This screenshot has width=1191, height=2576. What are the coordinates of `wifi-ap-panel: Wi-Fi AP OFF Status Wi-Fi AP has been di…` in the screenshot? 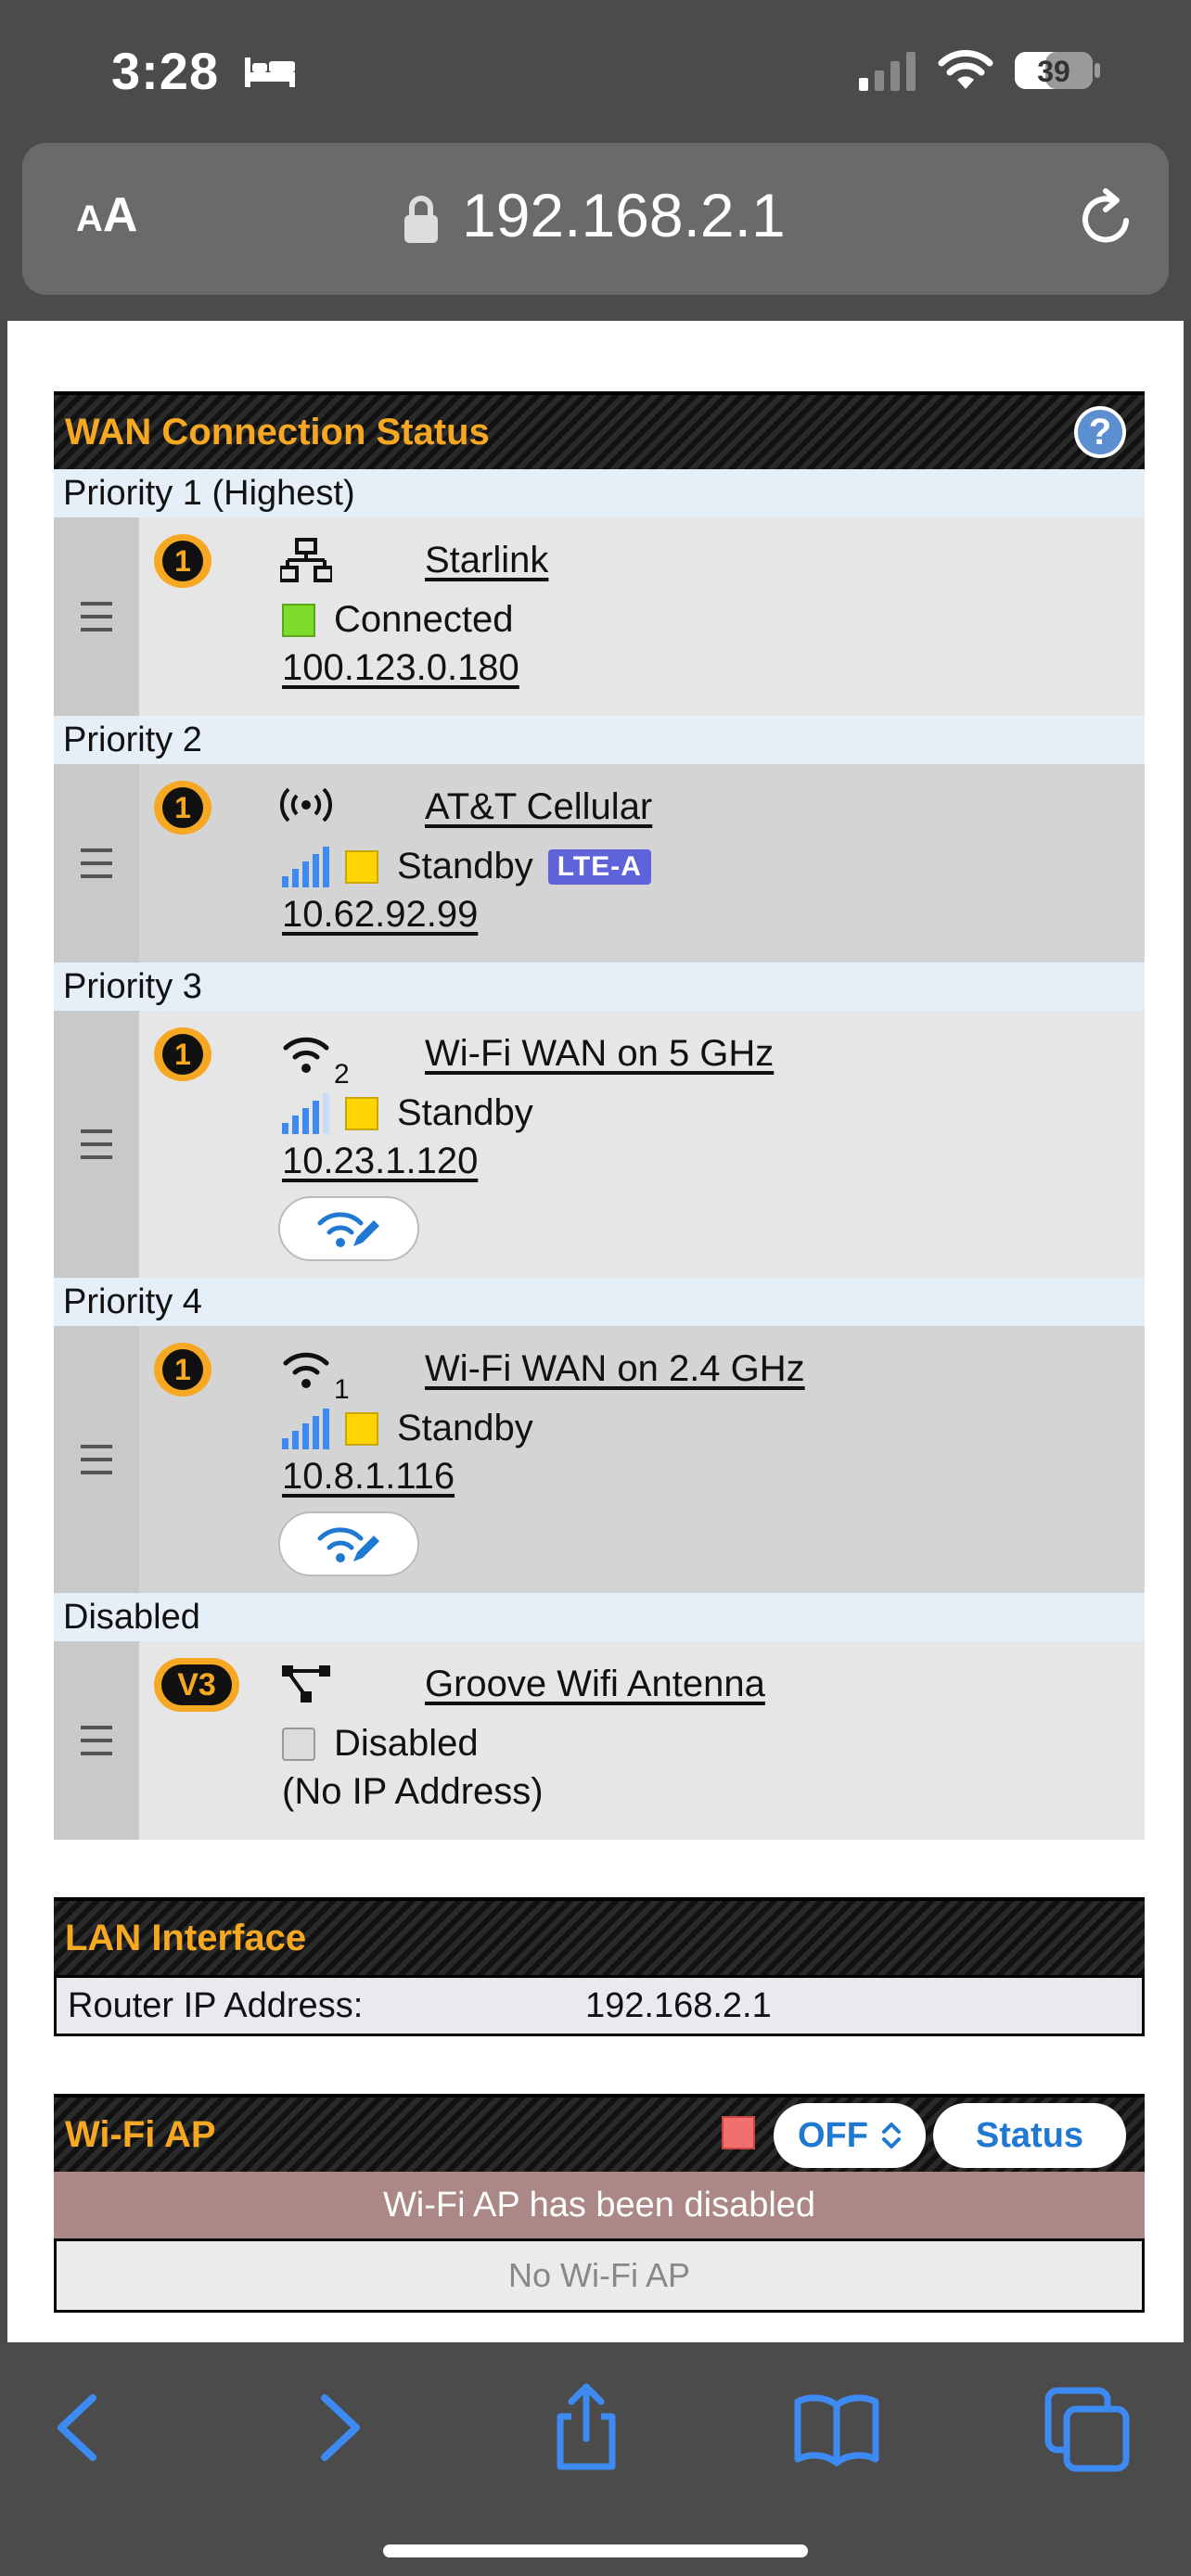 It's located at (599, 2204).